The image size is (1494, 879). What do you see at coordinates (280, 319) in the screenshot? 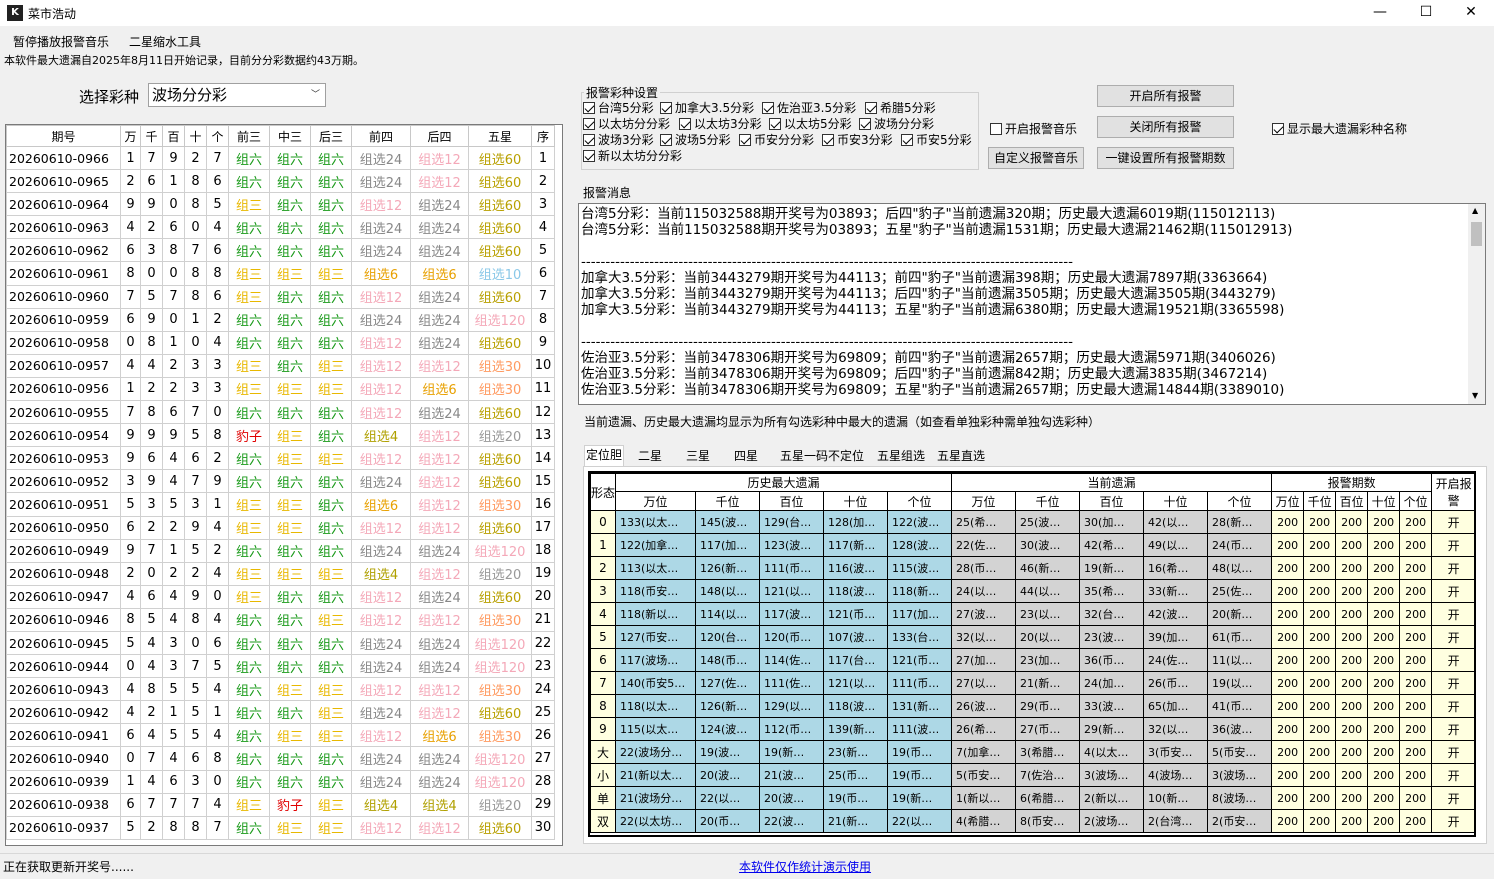
I see `draw-row: 20260610-0959 6 9 0 1 2 组六 组六 组六 组选24 组选24 组选120 8` at bounding box center [280, 319].